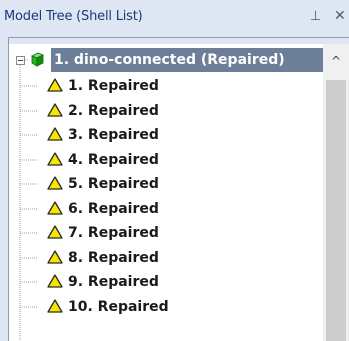 The width and height of the screenshot is (349, 341). I want to click on scroll-thumb, so click(336, 210).